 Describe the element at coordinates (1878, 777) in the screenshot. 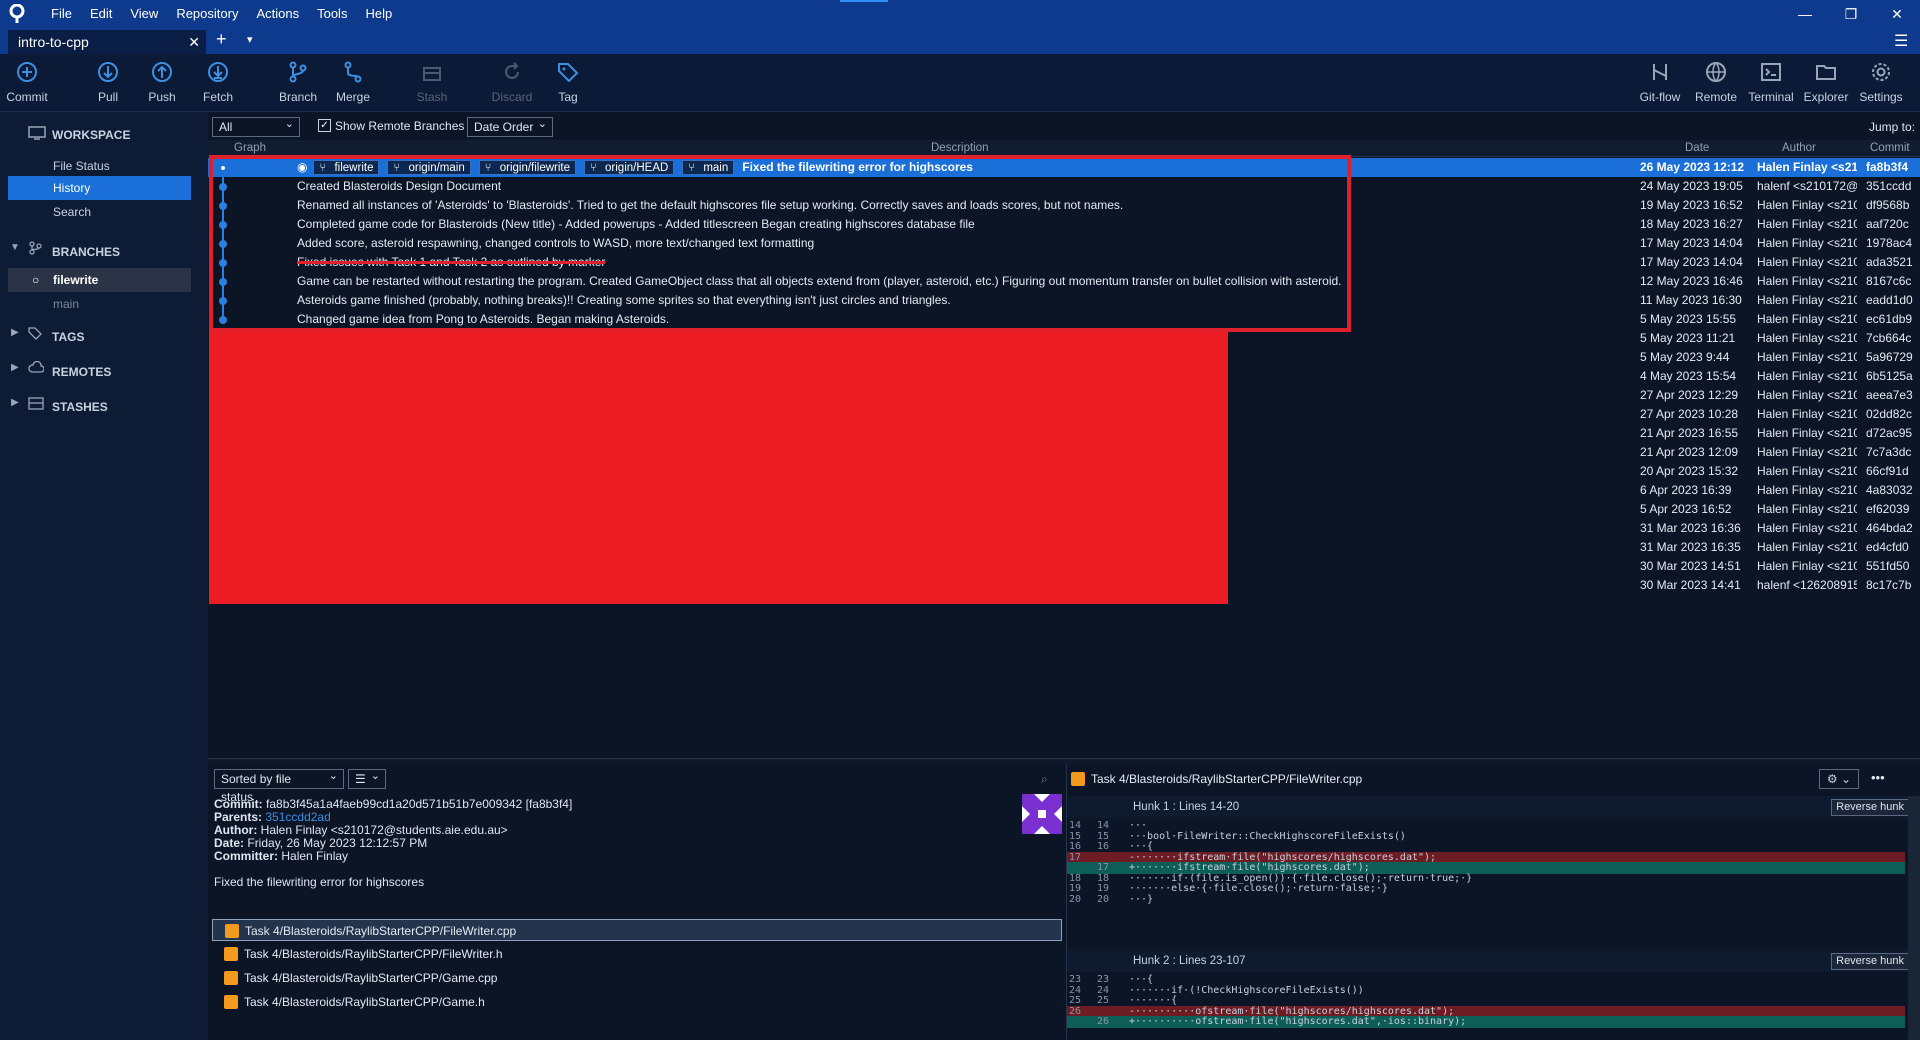

I see `more-options-icon: •••` at that location.